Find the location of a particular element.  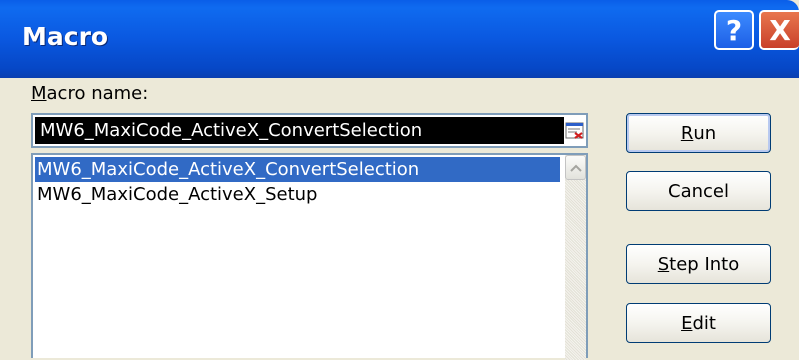

collapse-dialog-button is located at coordinates (575, 130).